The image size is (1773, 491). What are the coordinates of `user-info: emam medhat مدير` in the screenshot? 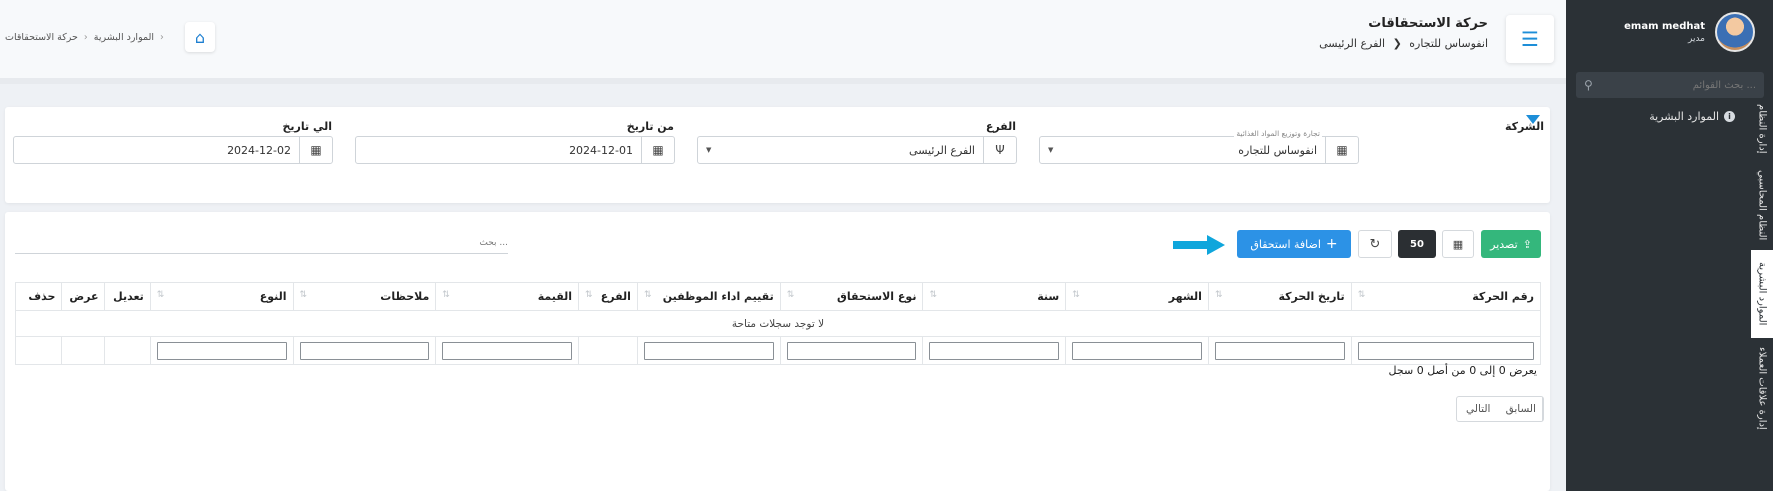 It's located at (1664, 32).